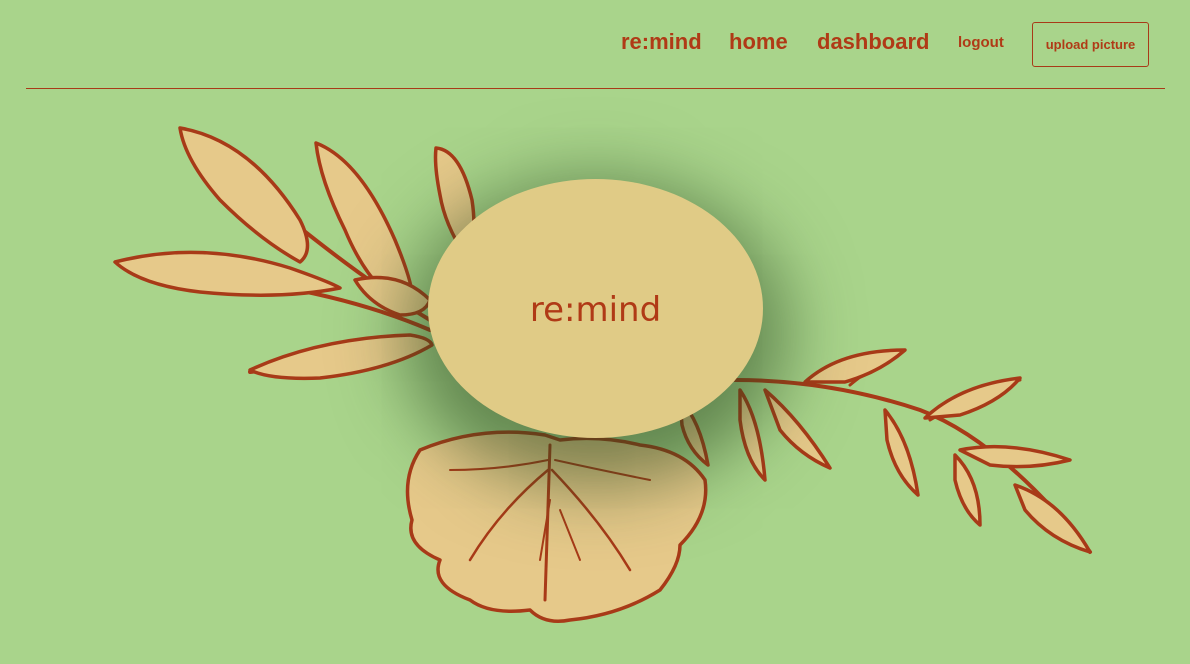 This screenshot has width=1190, height=664. I want to click on logo-oval: re:mind, so click(595, 308).